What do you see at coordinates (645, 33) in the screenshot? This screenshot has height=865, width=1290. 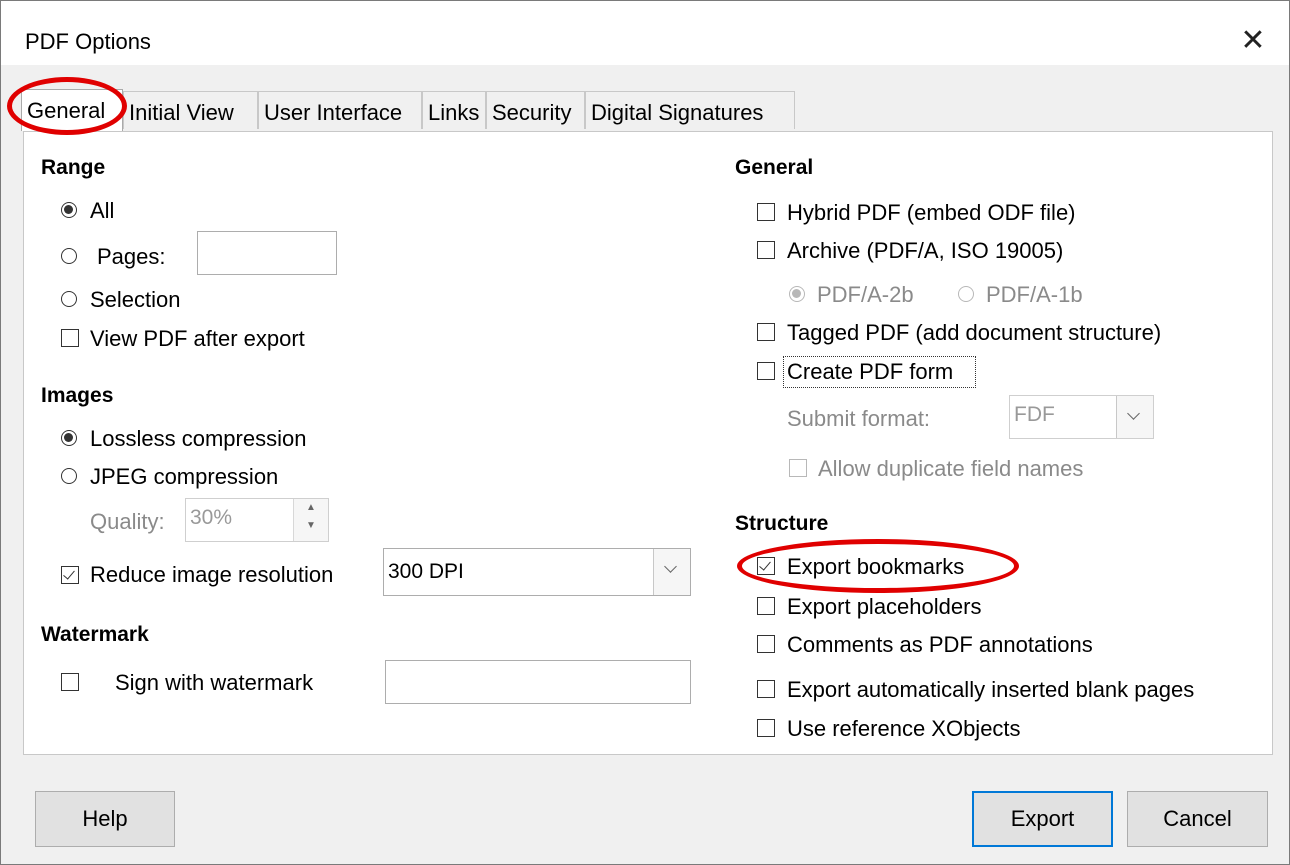 I see `title-bar: PDF Options ✕` at bounding box center [645, 33].